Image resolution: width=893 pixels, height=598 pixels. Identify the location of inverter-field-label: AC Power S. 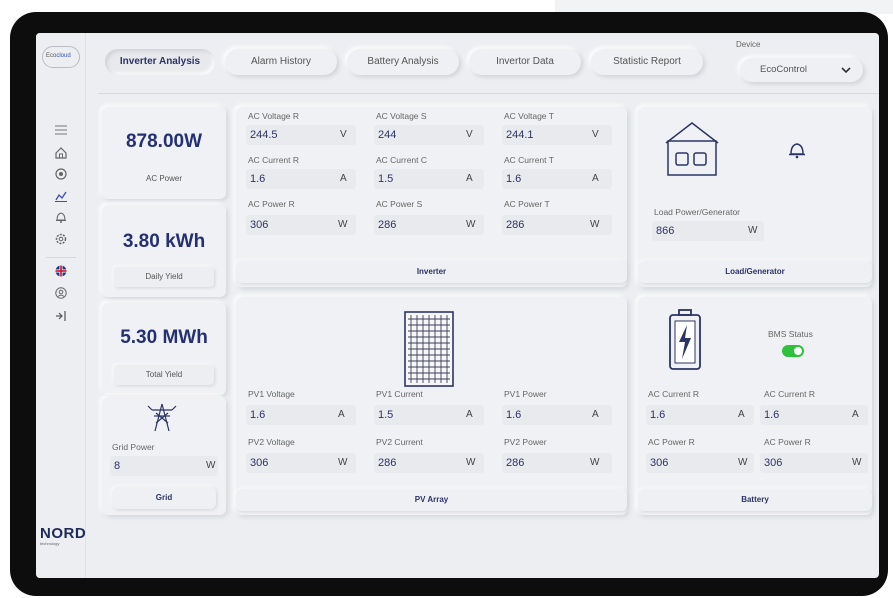
(399, 204).